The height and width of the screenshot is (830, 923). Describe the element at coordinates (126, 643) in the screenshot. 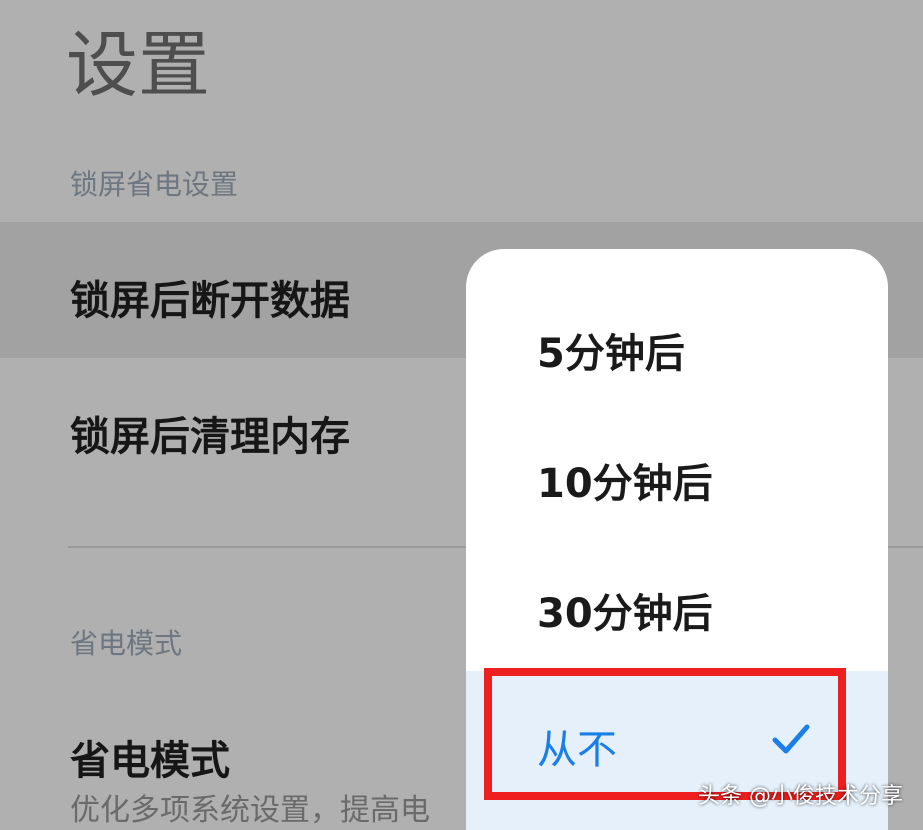

I see `section-header-power: 省电模式` at that location.